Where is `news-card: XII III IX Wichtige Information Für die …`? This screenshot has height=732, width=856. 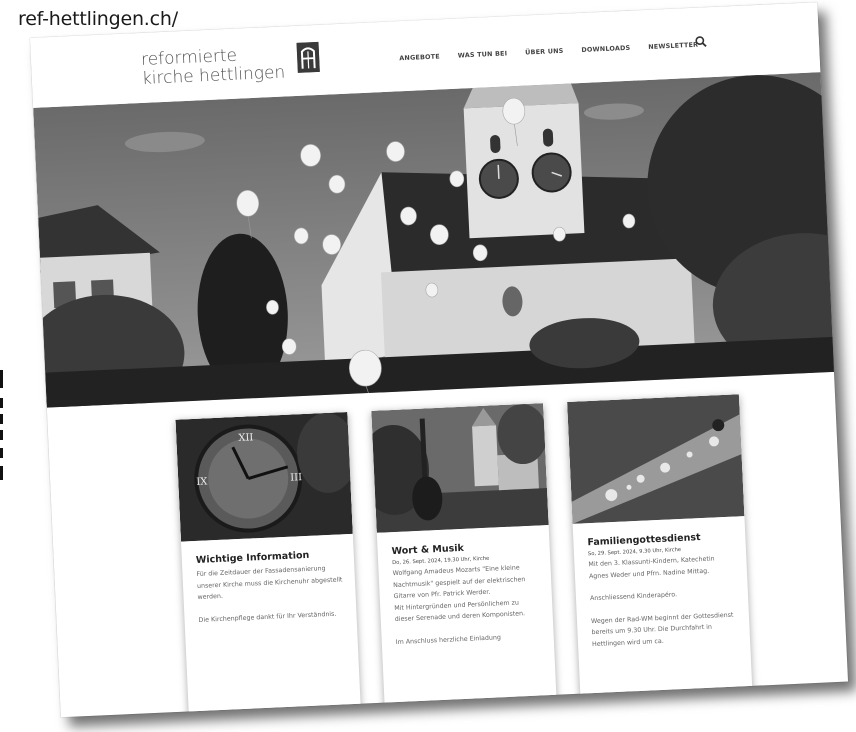
news-card: XII III IX Wichtige Information Für die … is located at coordinates (268, 564).